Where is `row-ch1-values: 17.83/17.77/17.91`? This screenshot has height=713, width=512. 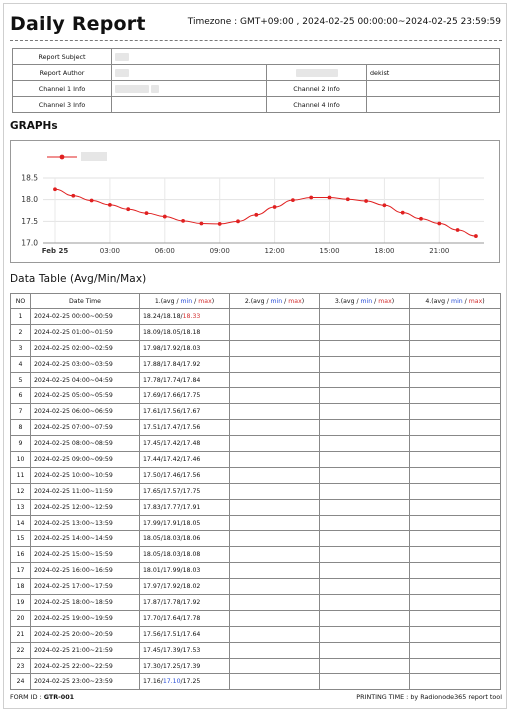
row-ch1-values: 17.83/17.77/17.91 is located at coordinates (184, 507).